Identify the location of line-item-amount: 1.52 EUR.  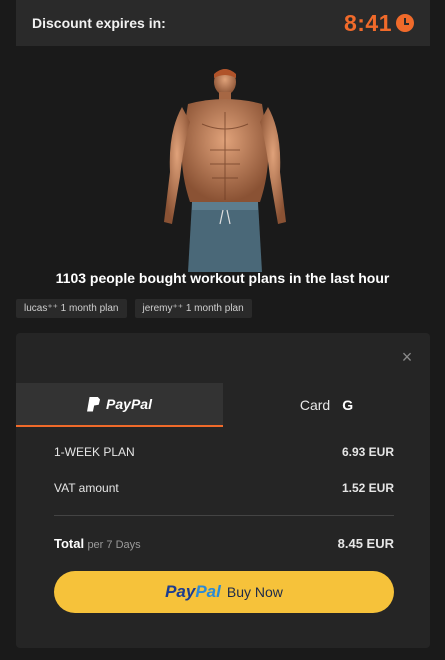
(367, 488).